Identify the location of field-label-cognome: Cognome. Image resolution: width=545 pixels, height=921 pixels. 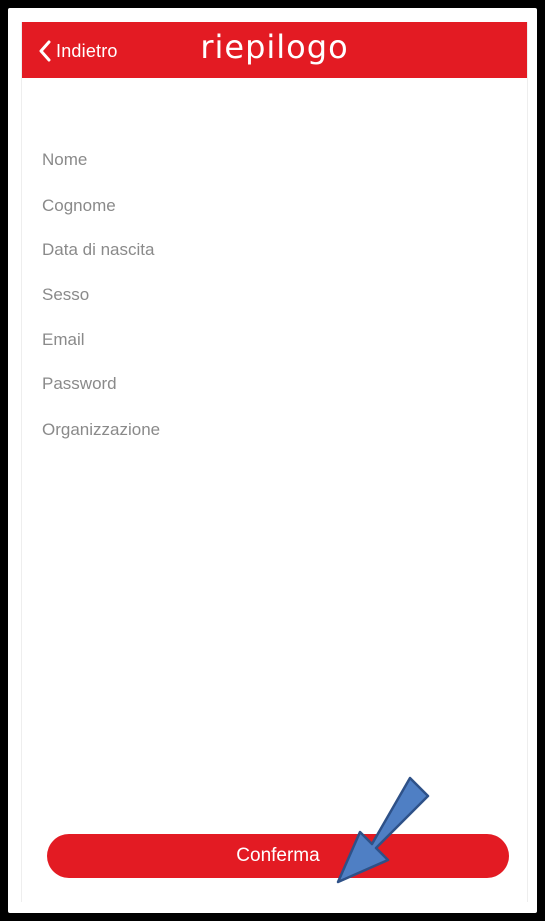
(79, 205).